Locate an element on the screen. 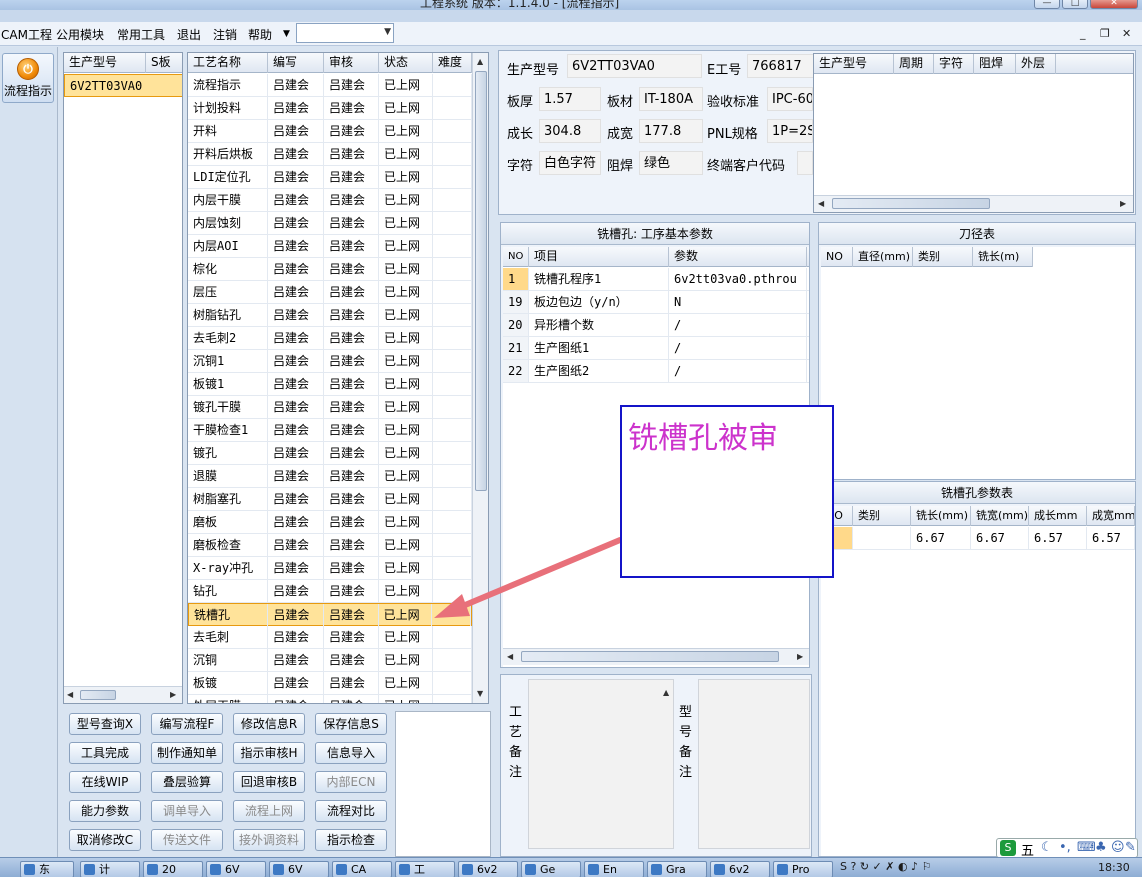  menu-common-module: 公用模块 is located at coordinates (80, 34).